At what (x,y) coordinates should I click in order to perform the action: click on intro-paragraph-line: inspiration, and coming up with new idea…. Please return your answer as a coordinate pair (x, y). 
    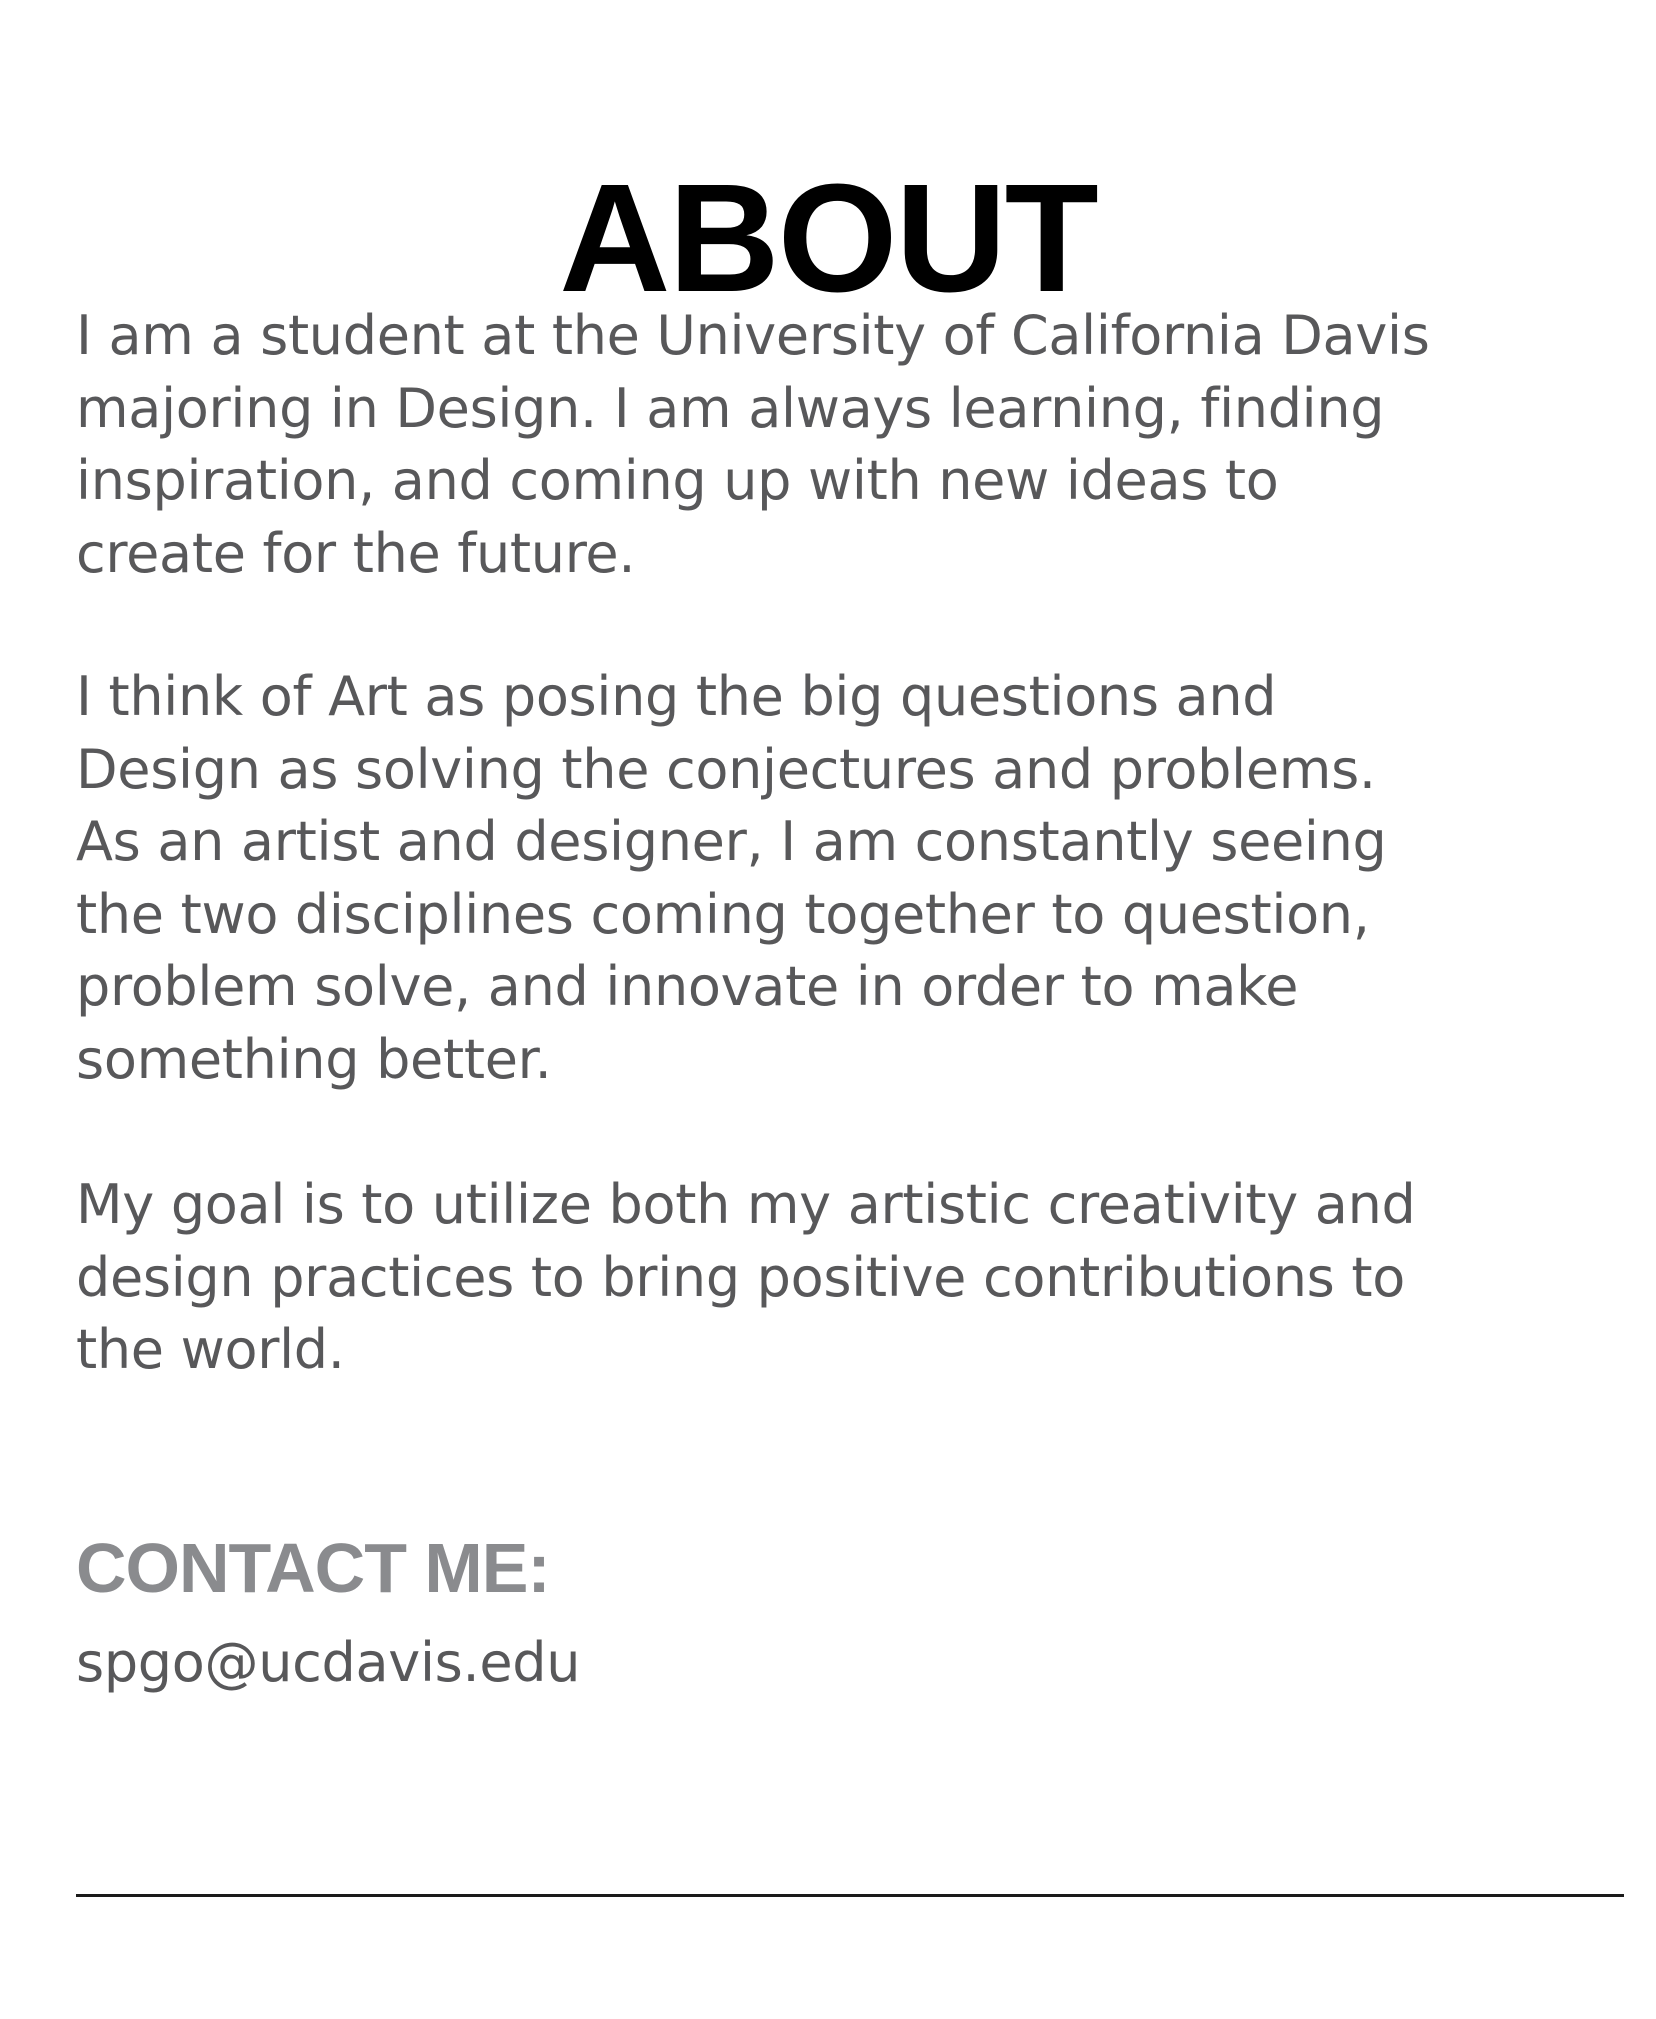
    Looking at the image, I should click on (677, 480).